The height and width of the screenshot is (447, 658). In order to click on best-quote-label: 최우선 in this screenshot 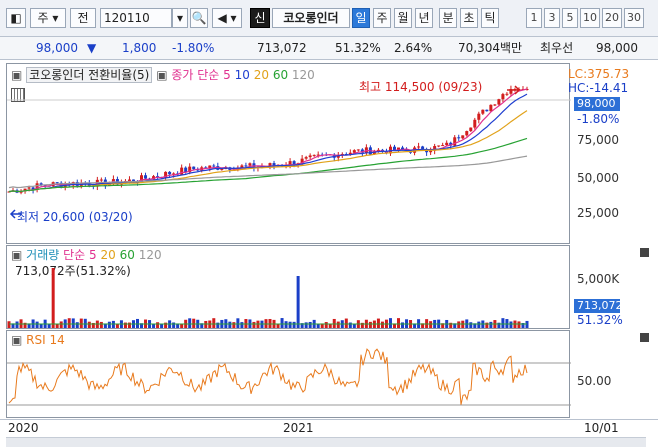, I will do `click(557, 48)`.